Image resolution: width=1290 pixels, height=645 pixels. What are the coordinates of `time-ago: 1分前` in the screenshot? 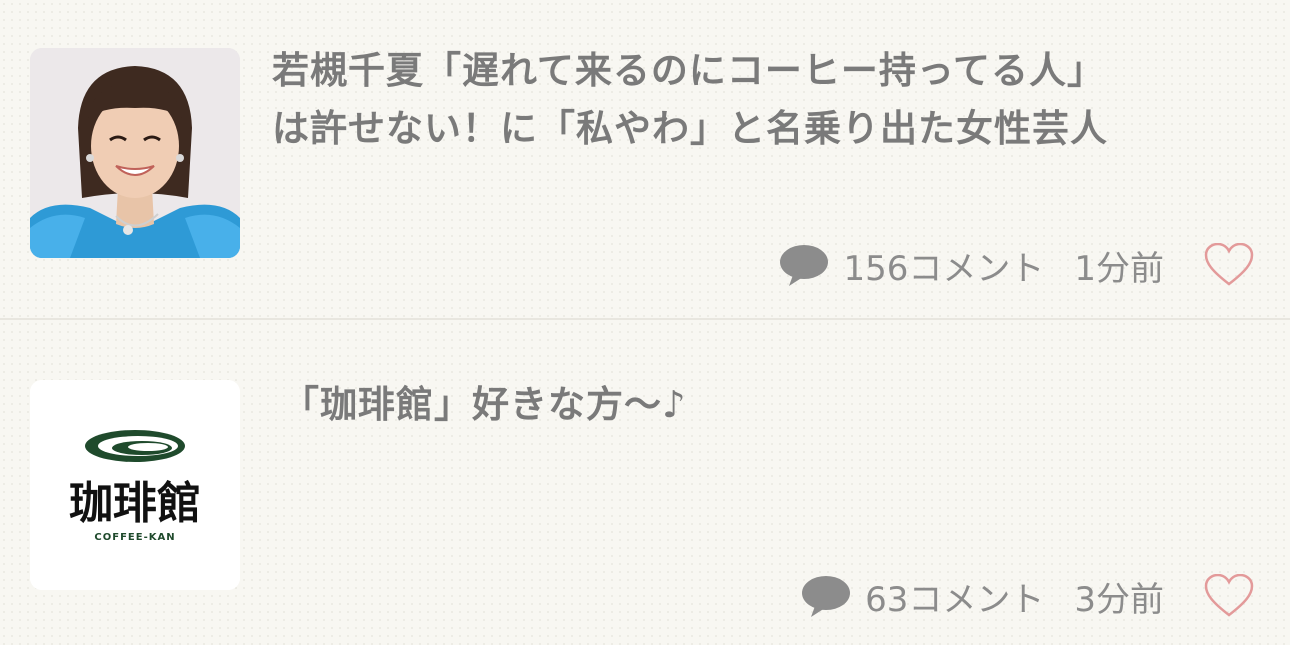 It's located at (1119, 268).